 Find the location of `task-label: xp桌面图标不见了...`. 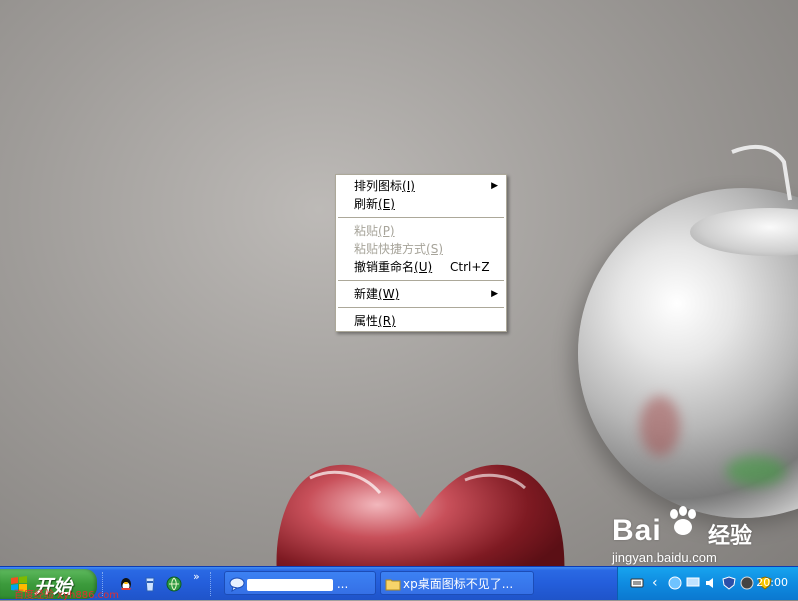

task-label: xp桌面图标不见了... is located at coordinates (458, 584).